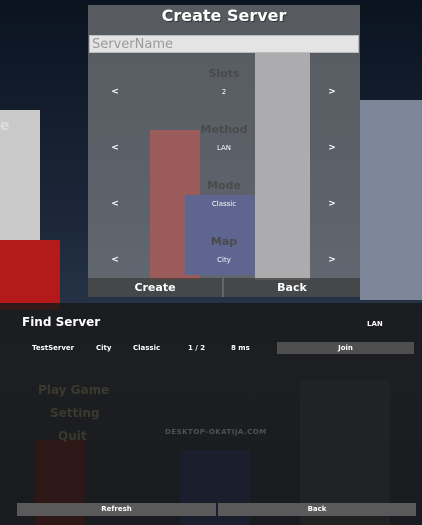 The height and width of the screenshot is (525, 422). Describe the element at coordinates (332, 148) in the screenshot. I see `method-next-button: >` at that location.